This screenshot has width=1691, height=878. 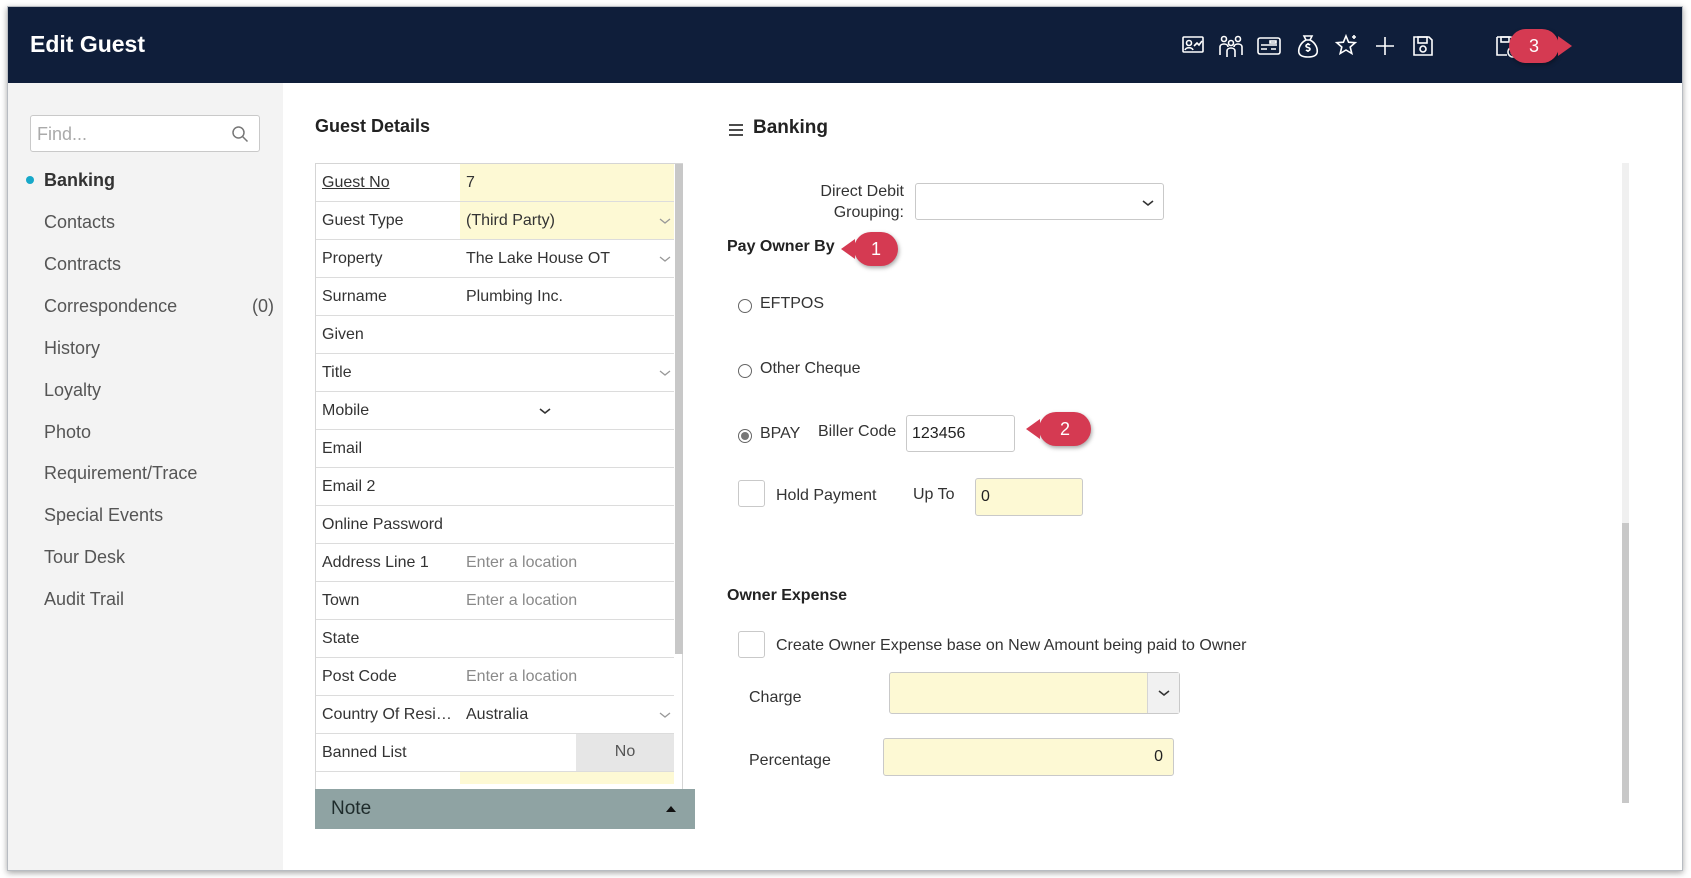 What do you see at coordinates (857, 431) in the screenshot?
I see `biller-code-label: Biller Code` at bounding box center [857, 431].